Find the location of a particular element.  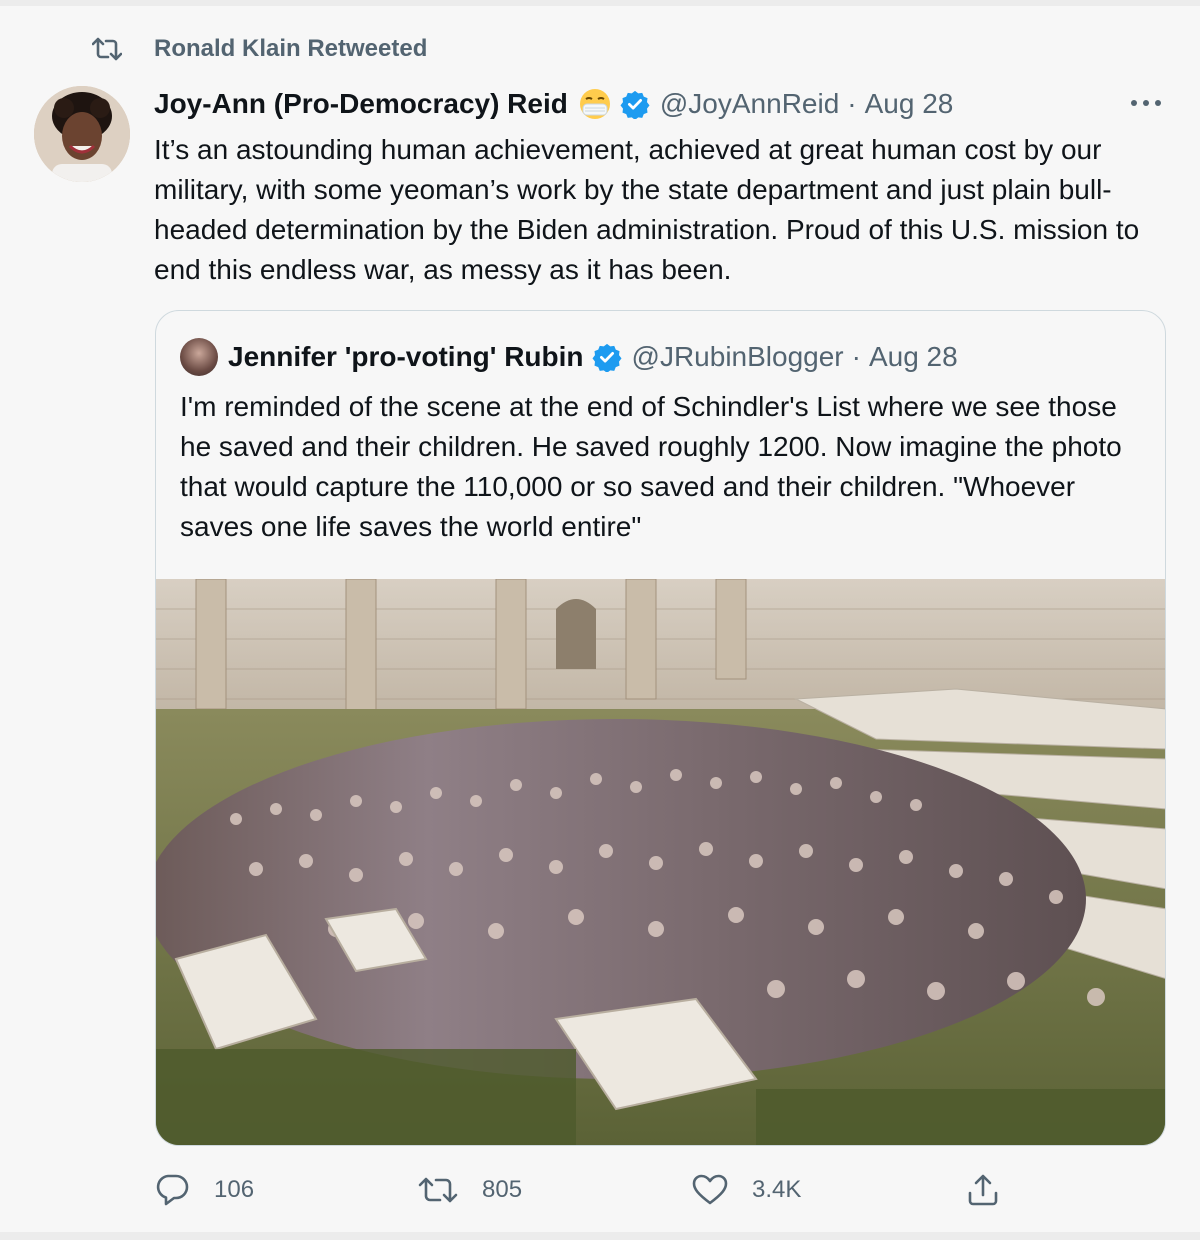

retweet-context: Ronald Klain Retweeted is located at coordinates (259, 49).